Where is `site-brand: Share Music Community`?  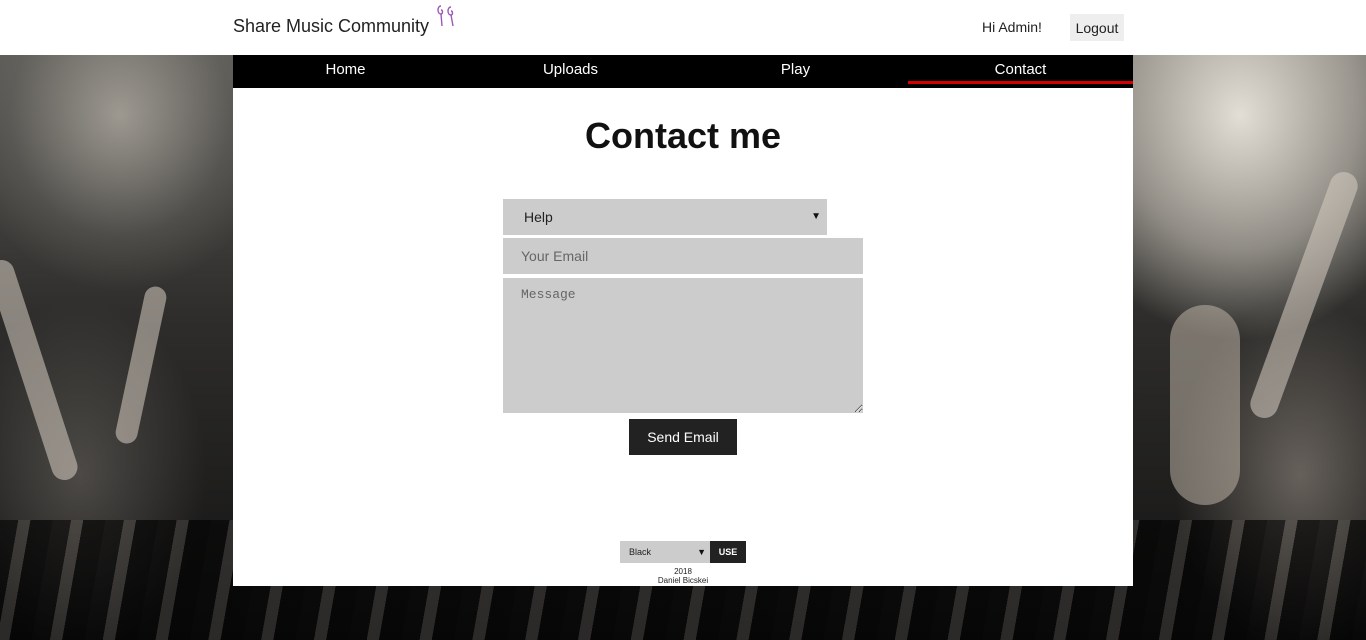 site-brand: Share Music Community is located at coordinates (346, 21).